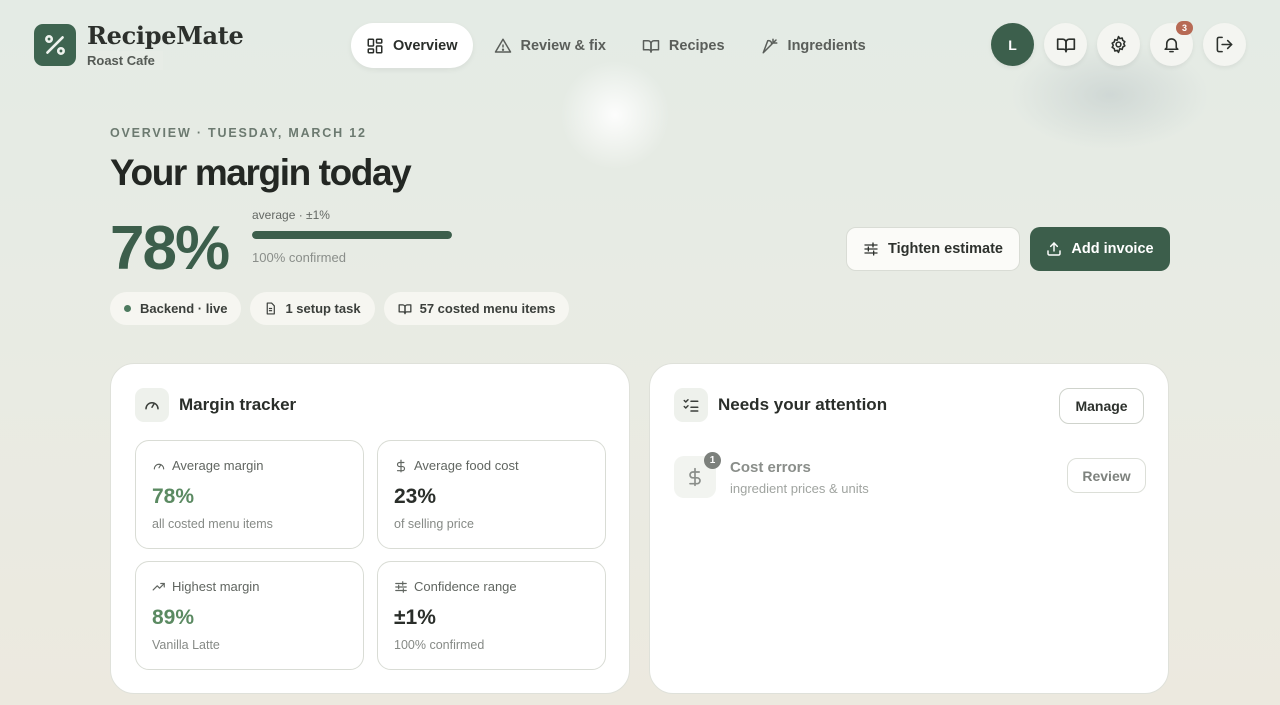 Image resolution: width=1280 pixels, height=705 pixels. Describe the element at coordinates (375, 45) in the screenshot. I see `grid-icon` at that location.